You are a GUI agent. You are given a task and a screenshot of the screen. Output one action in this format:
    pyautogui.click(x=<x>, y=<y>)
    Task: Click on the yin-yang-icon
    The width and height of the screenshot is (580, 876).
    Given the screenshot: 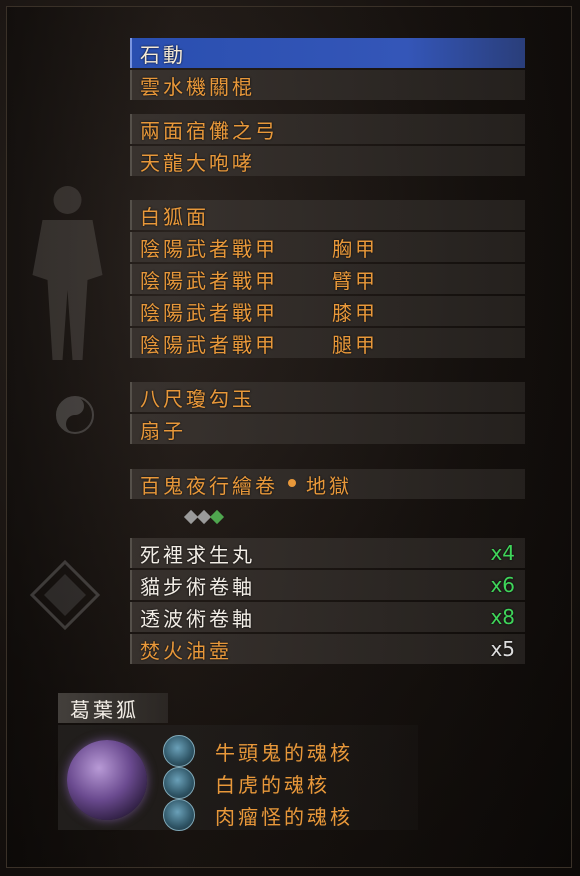 What is the action you would take?
    pyautogui.click(x=75, y=415)
    